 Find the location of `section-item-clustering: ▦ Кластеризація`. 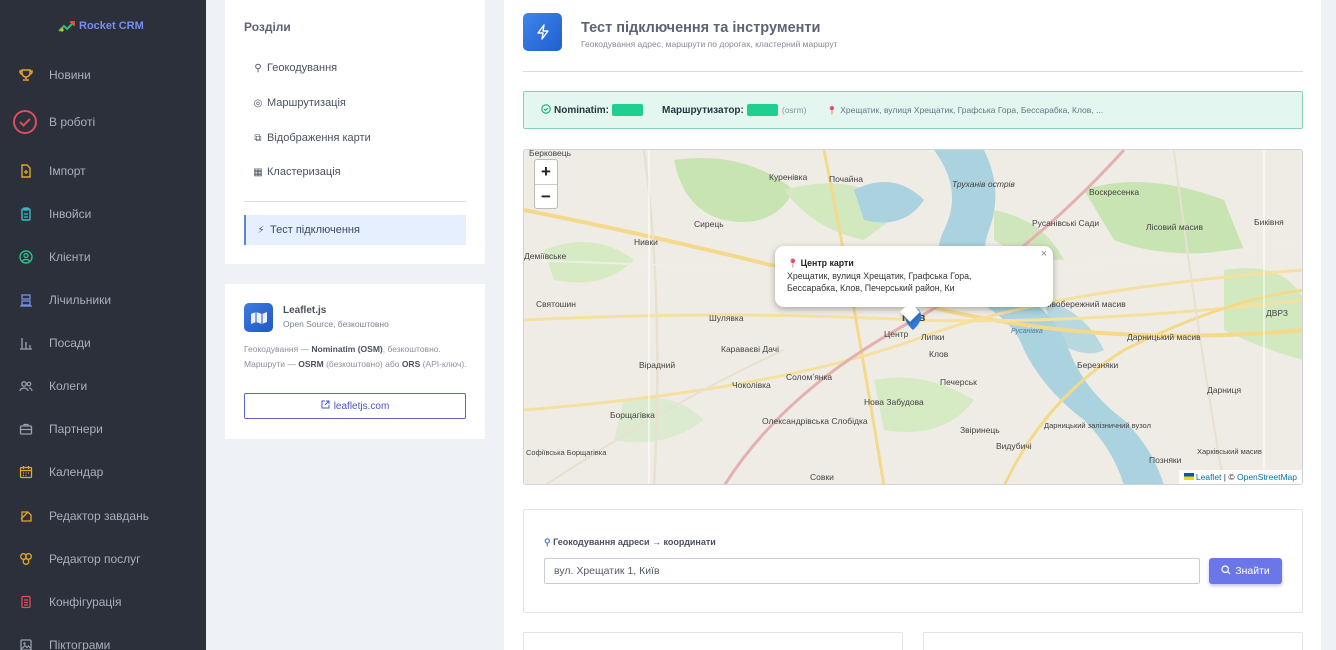

section-item-clustering: ▦ Кластеризація is located at coordinates (355, 172).